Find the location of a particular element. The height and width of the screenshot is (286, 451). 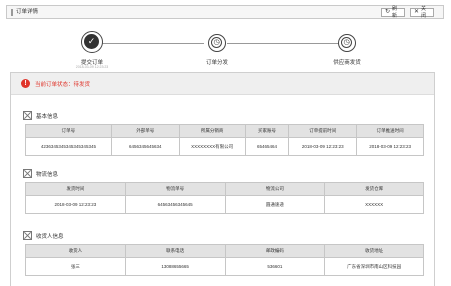

section-title: 物流信息 is located at coordinates (47, 174).